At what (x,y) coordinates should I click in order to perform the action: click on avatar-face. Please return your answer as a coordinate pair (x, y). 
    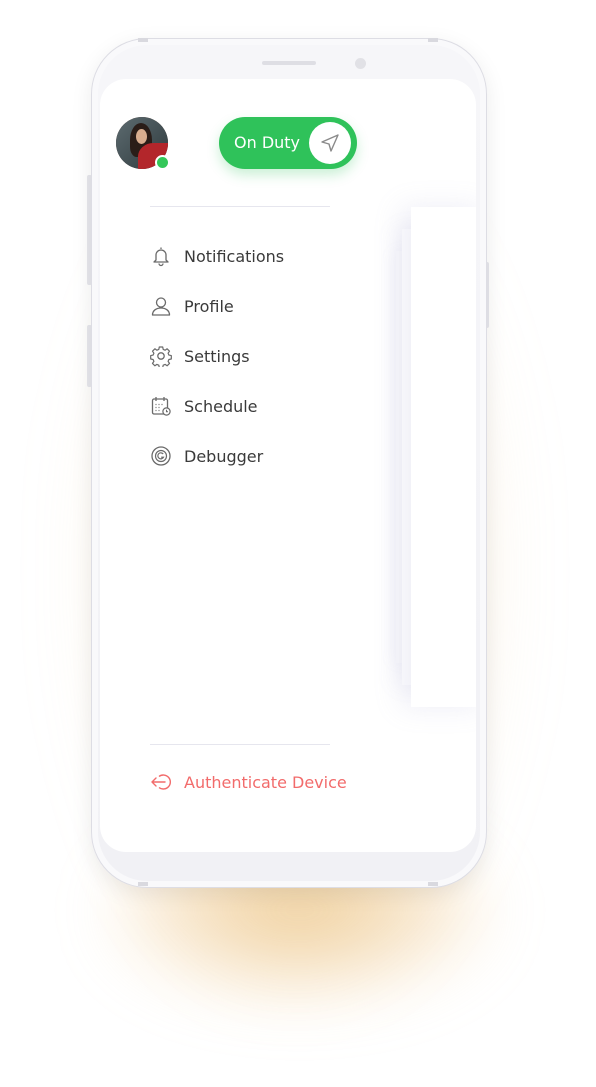
    Looking at the image, I should click on (141, 136).